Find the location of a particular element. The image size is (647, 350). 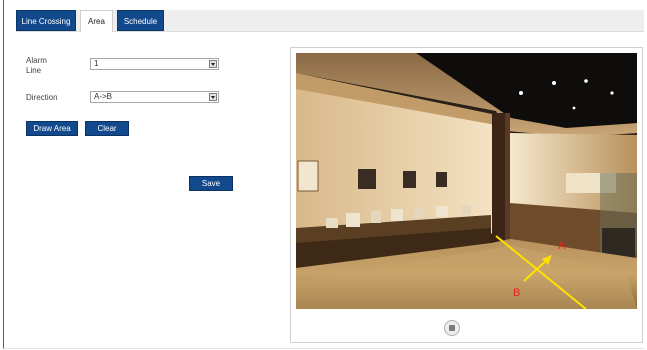

line-label-a: A is located at coordinates (562, 246).